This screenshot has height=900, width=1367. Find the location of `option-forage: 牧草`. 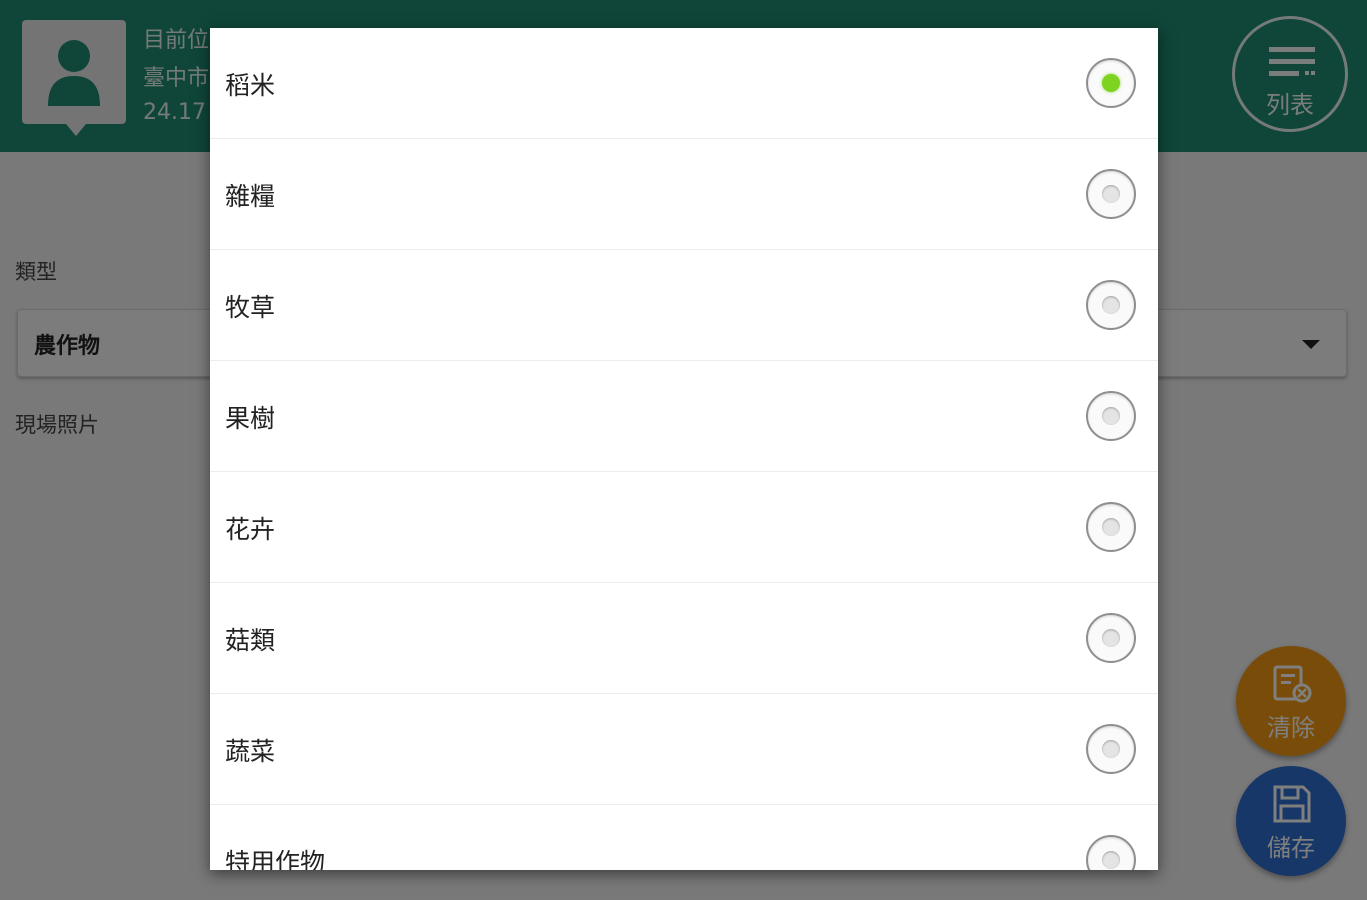

option-forage: 牧草 is located at coordinates (684, 305).